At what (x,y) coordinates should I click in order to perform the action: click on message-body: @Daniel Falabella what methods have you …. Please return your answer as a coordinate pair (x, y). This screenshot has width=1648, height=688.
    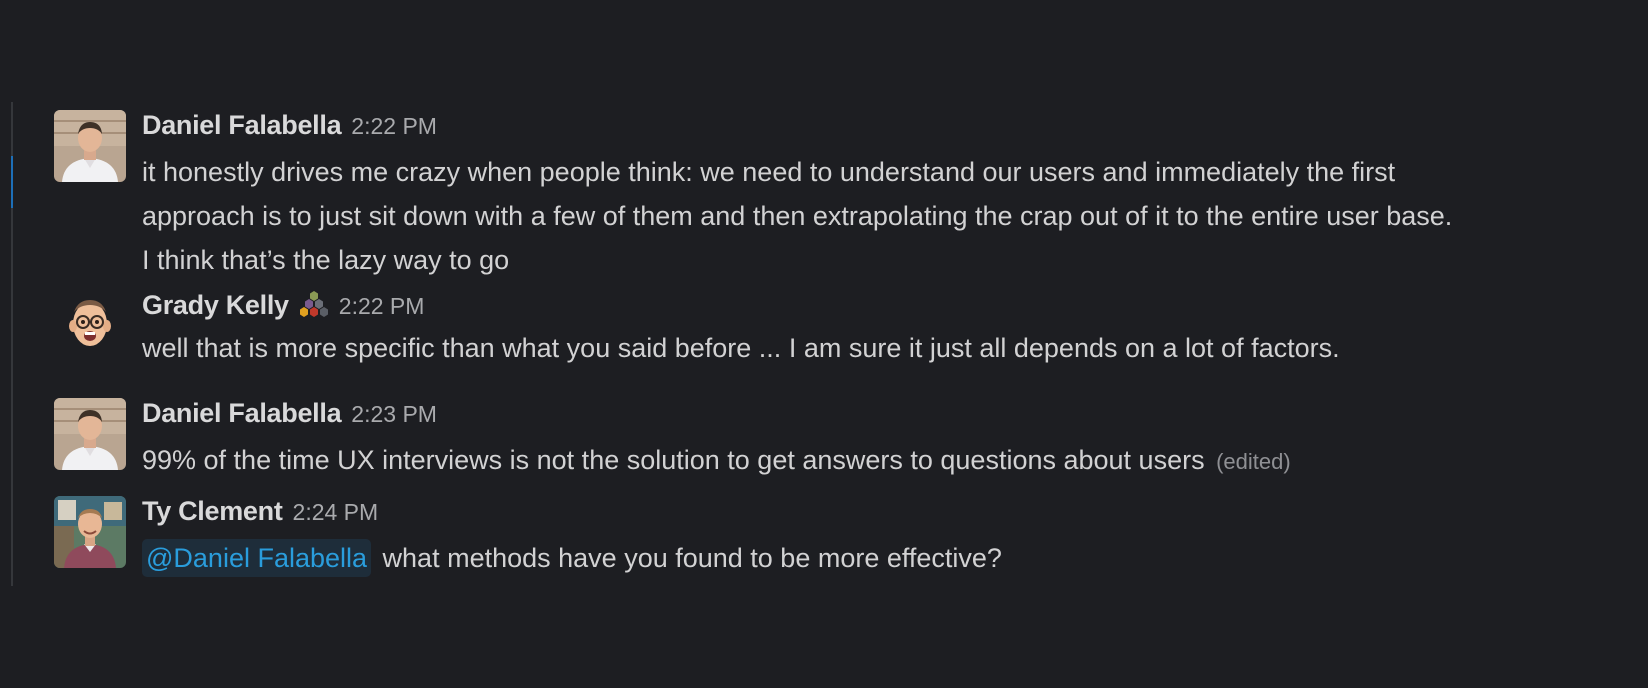
    Looking at the image, I should click on (895, 558).